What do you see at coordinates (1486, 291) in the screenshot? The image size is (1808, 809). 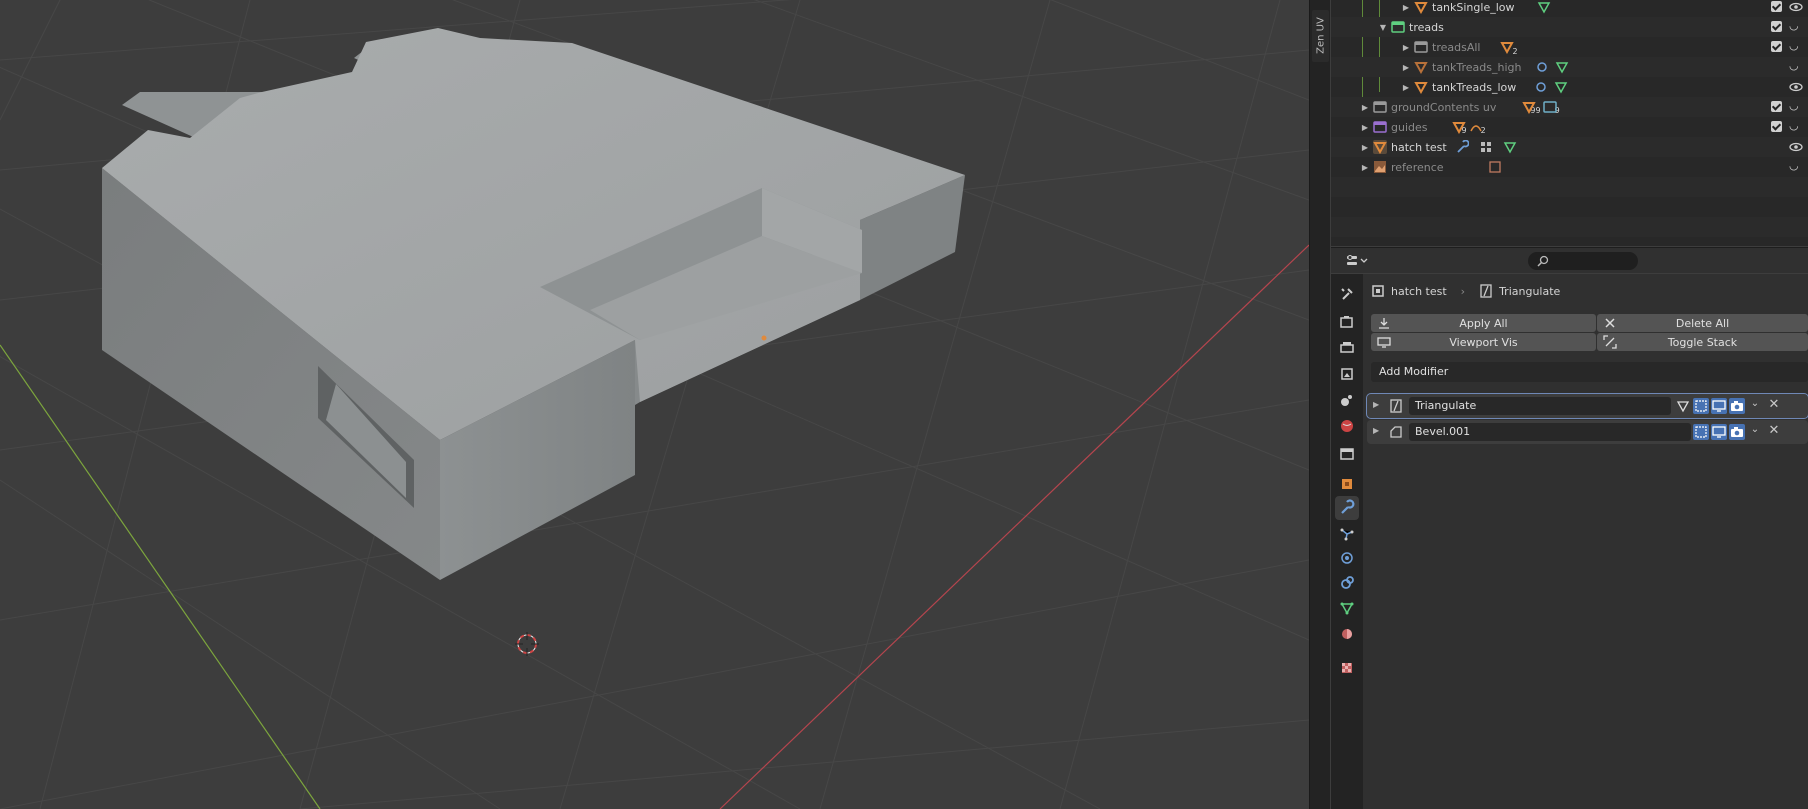 I see `triangulate-icon` at bounding box center [1486, 291].